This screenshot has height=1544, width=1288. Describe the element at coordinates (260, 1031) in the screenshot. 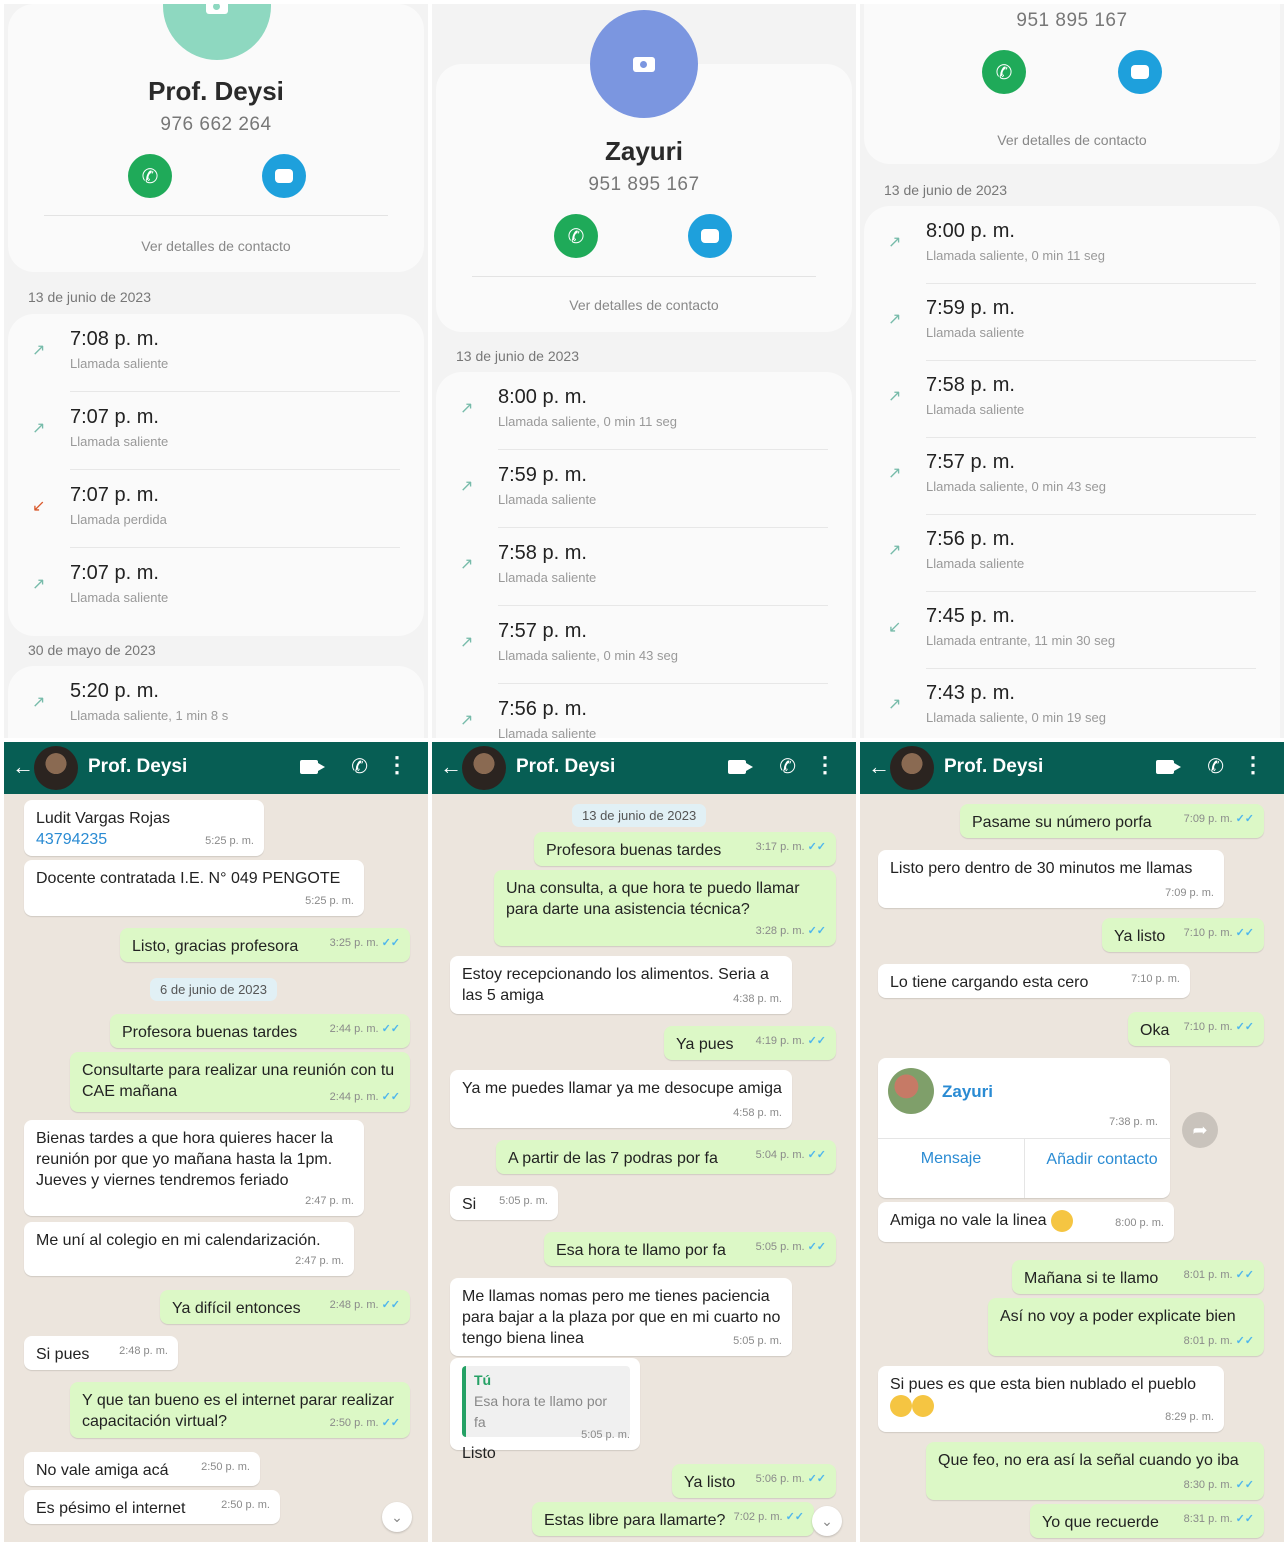

I see `message-bubble: Profesora buenas tardes 2:44 p. m. ✓✓` at that location.